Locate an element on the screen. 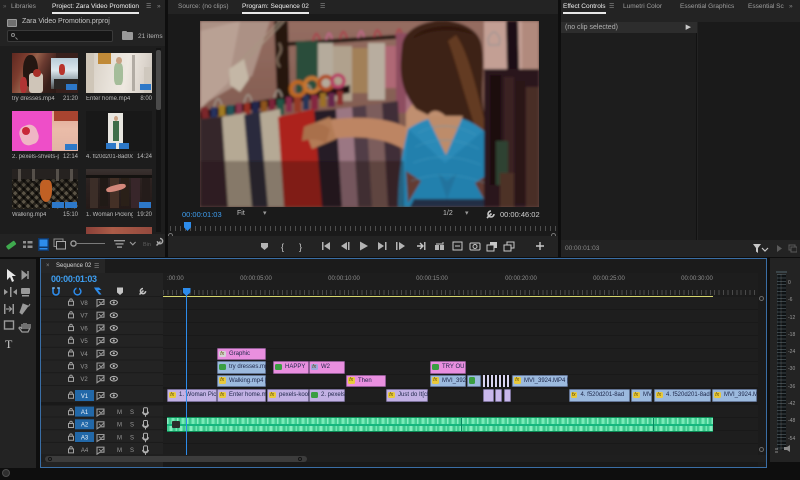 The image size is (800, 480). svg-text: V4 is located at coordinates (84, 355).